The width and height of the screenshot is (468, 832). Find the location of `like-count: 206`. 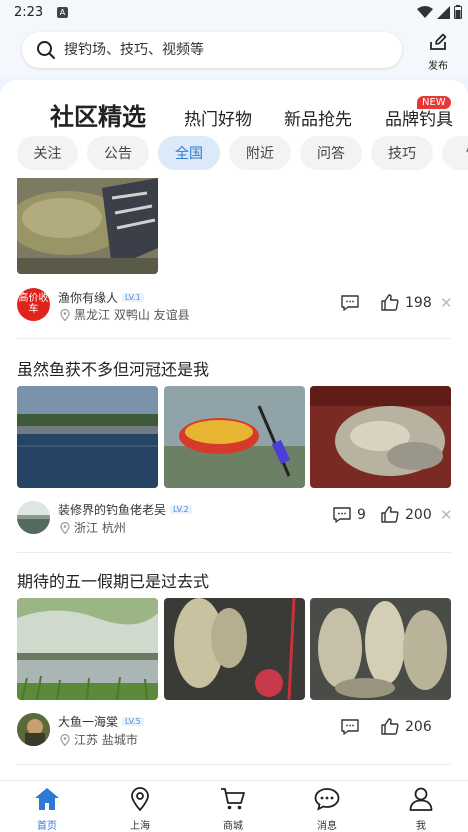

like-count: 206 is located at coordinates (418, 726).